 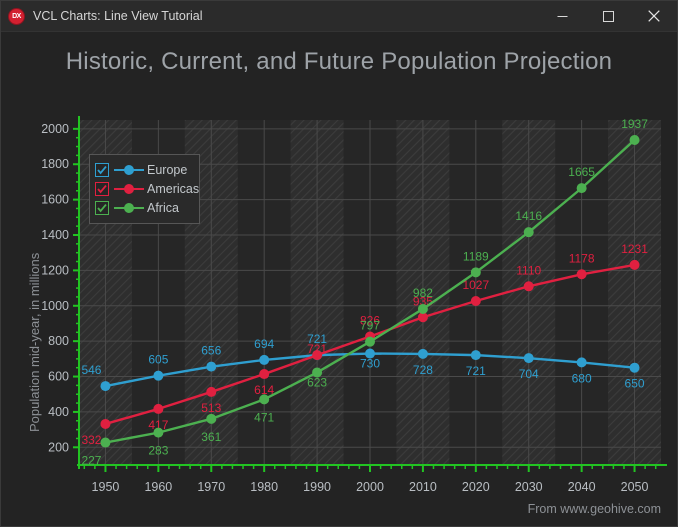 I want to click on series-point-label: 283, so click(x=158, y=451).